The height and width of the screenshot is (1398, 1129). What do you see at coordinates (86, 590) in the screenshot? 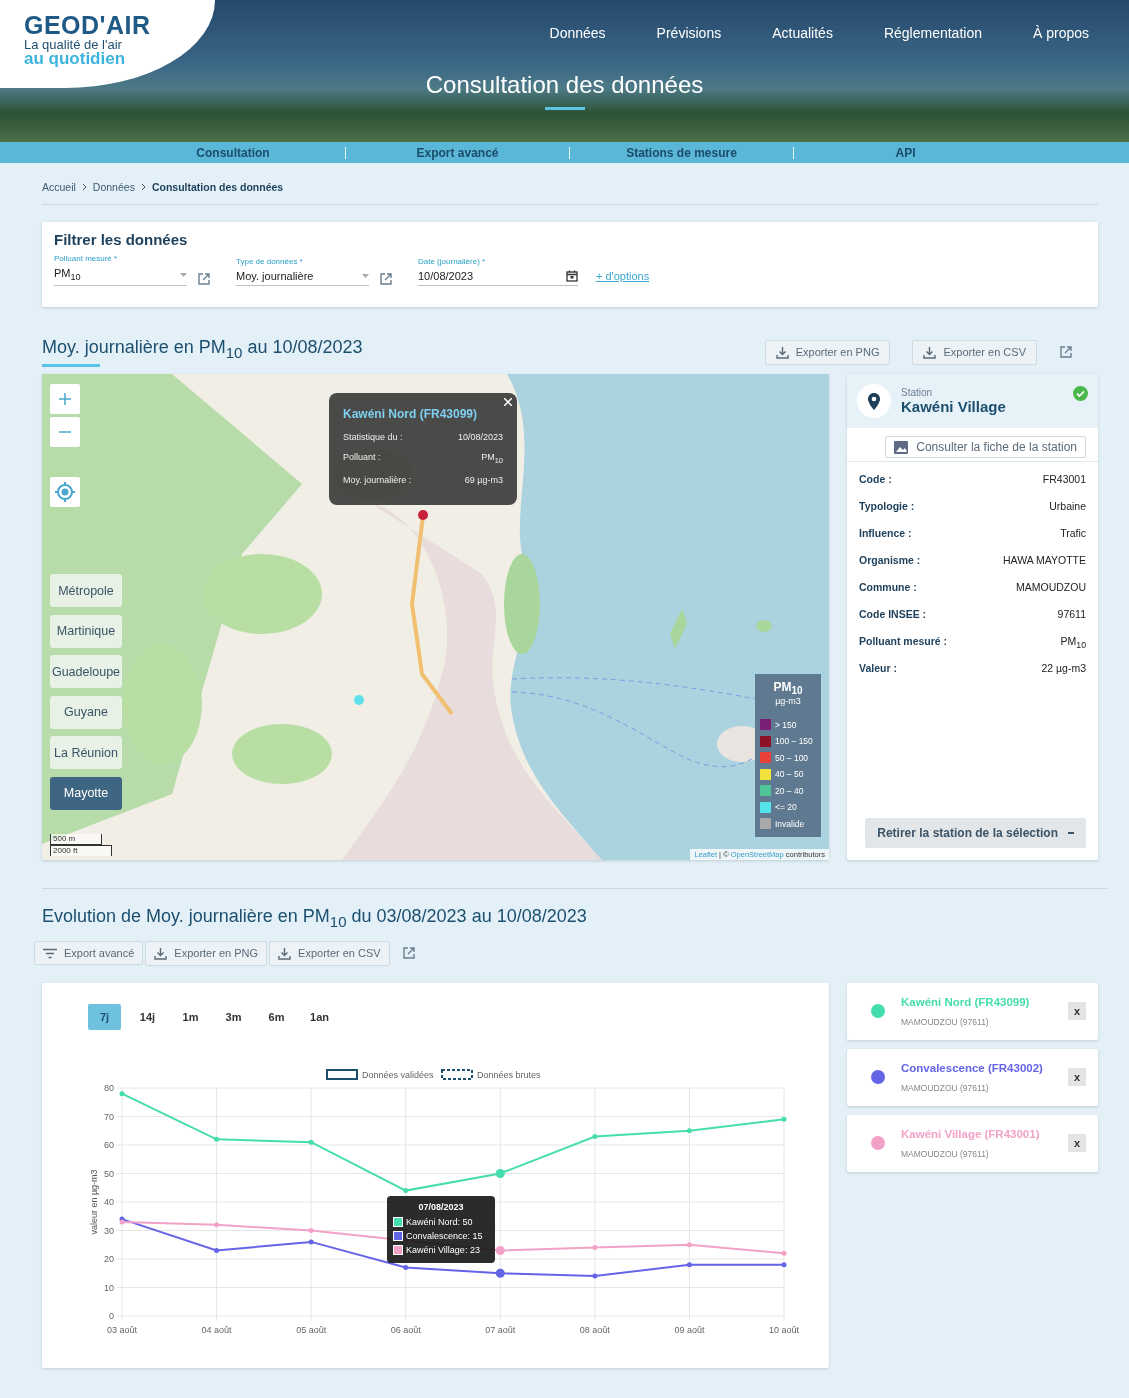
I see `territory-button: Métropole` at bounding box center [86, 590].